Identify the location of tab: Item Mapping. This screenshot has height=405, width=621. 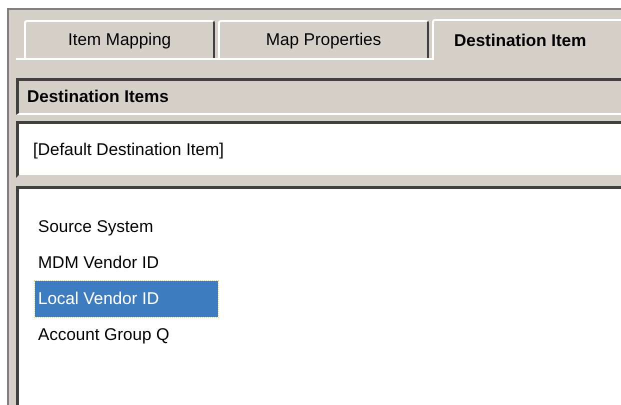
(119, 39).